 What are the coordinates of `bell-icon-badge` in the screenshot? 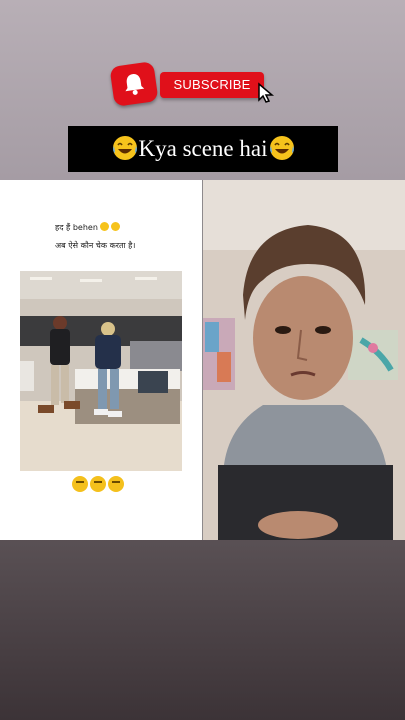 It's located at (134, 84).